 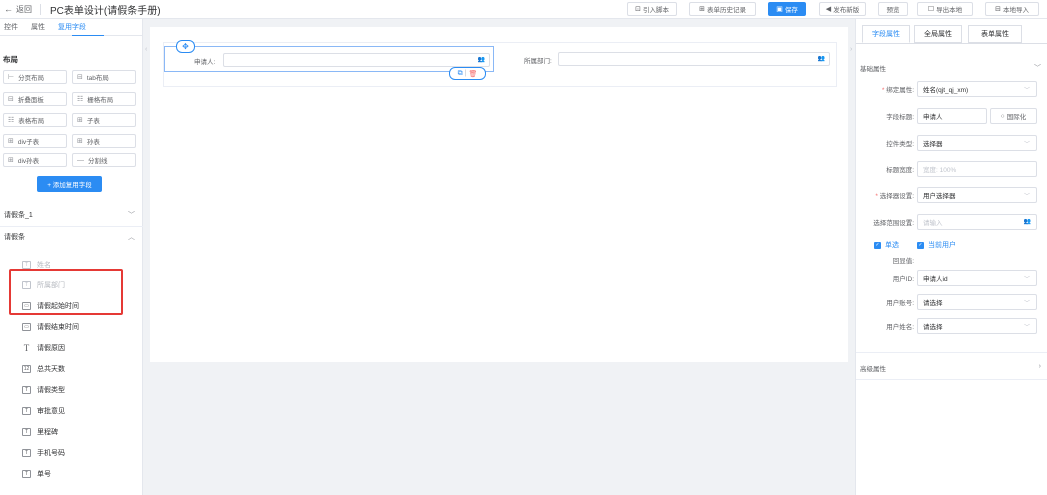 What do you see at coordinates (80, 120) in the screenshot?
I see `subtable-icon: ⊞` at bounding box center [80, 120].